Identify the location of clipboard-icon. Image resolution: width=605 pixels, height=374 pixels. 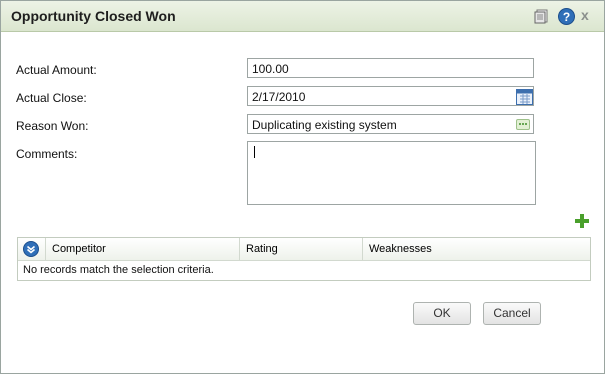
(541, 16).